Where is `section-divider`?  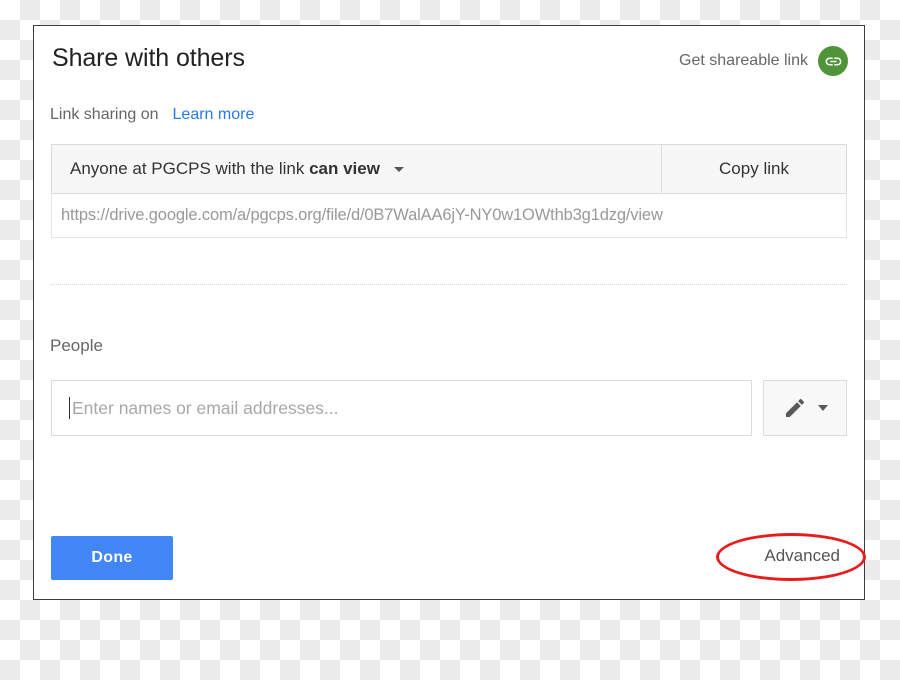 section-divider is located at coordinates (449, 285).